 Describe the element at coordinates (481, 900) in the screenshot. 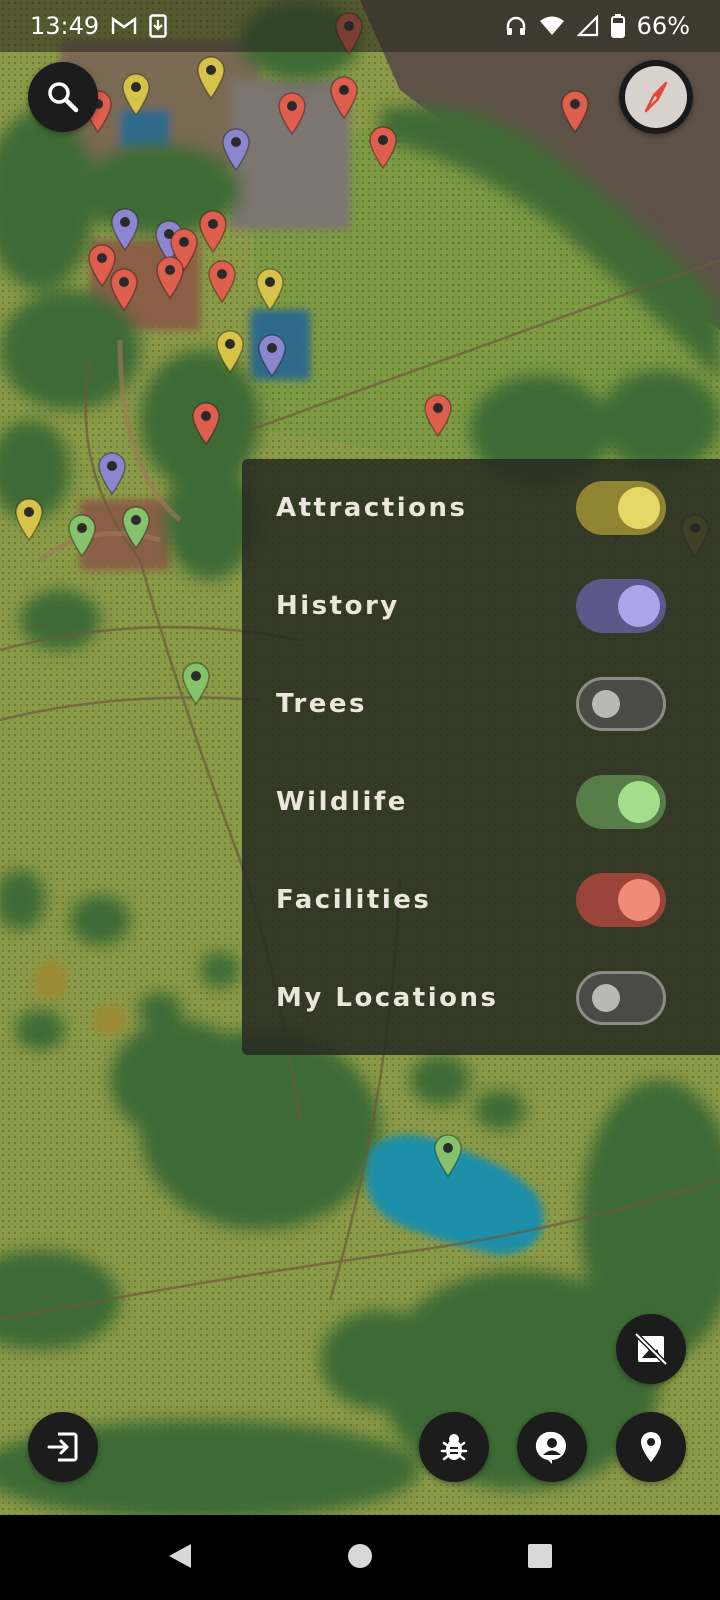

I see `layer-row-facilities: Facilities` at that location.